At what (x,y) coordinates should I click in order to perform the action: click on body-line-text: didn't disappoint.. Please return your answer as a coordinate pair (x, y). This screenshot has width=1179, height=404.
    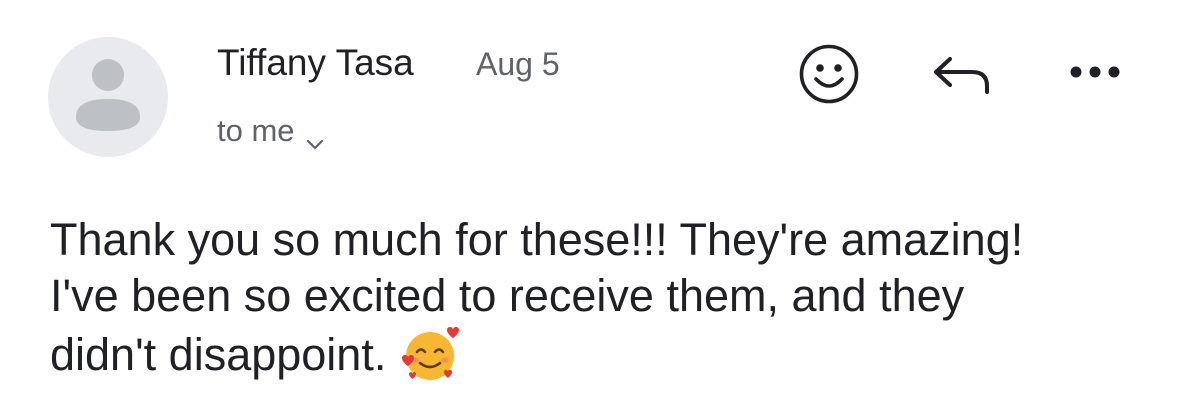
    Looking at the image, I should click on (218, 354).